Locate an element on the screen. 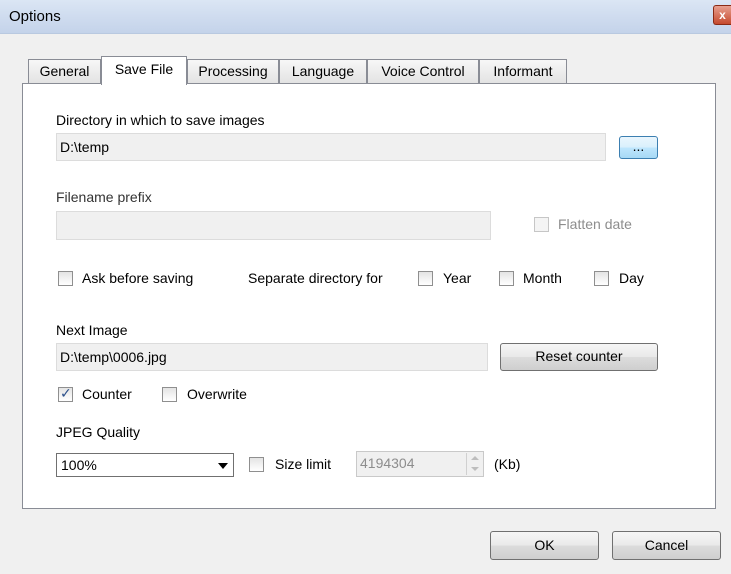 This screenshot has height=574, width=731. check-mark-icon: ✓ is located at coordinates (66, 393).